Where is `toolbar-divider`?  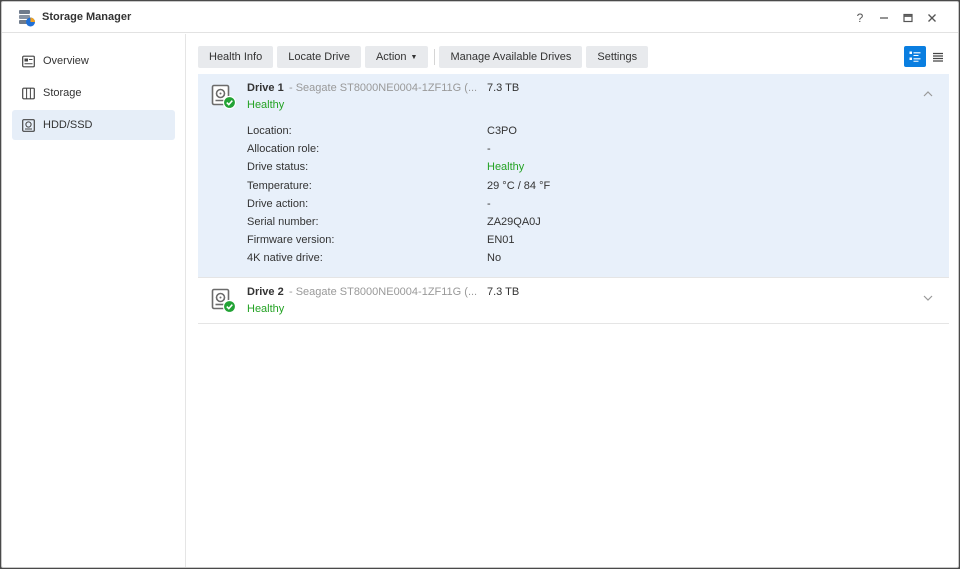
toolbar-divider is located at coordinates (435, 57).